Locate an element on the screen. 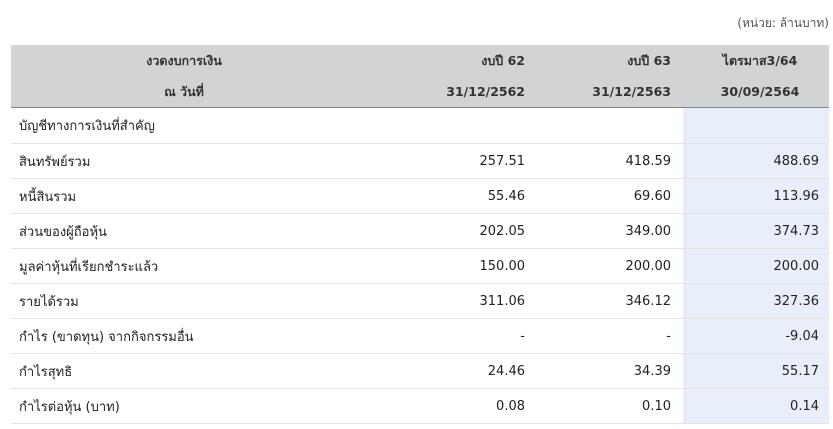  row-value-fy63: - is located at coordinates (610, 336).